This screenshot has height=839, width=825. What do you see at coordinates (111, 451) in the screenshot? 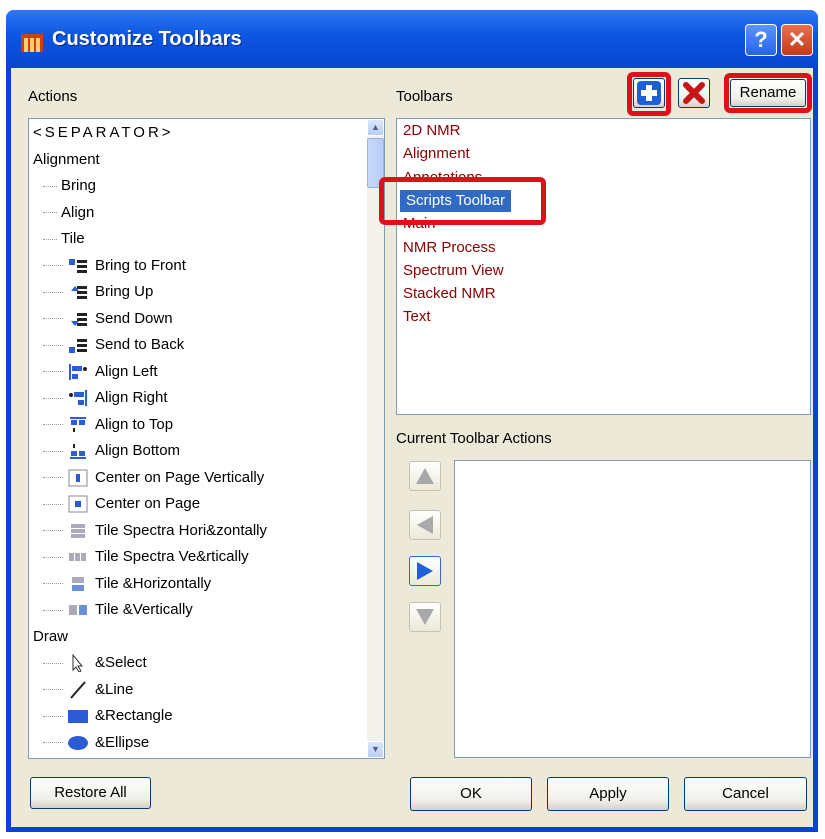
I see `action-tree-item: Align Bottom` at bounding box center [111, 451].